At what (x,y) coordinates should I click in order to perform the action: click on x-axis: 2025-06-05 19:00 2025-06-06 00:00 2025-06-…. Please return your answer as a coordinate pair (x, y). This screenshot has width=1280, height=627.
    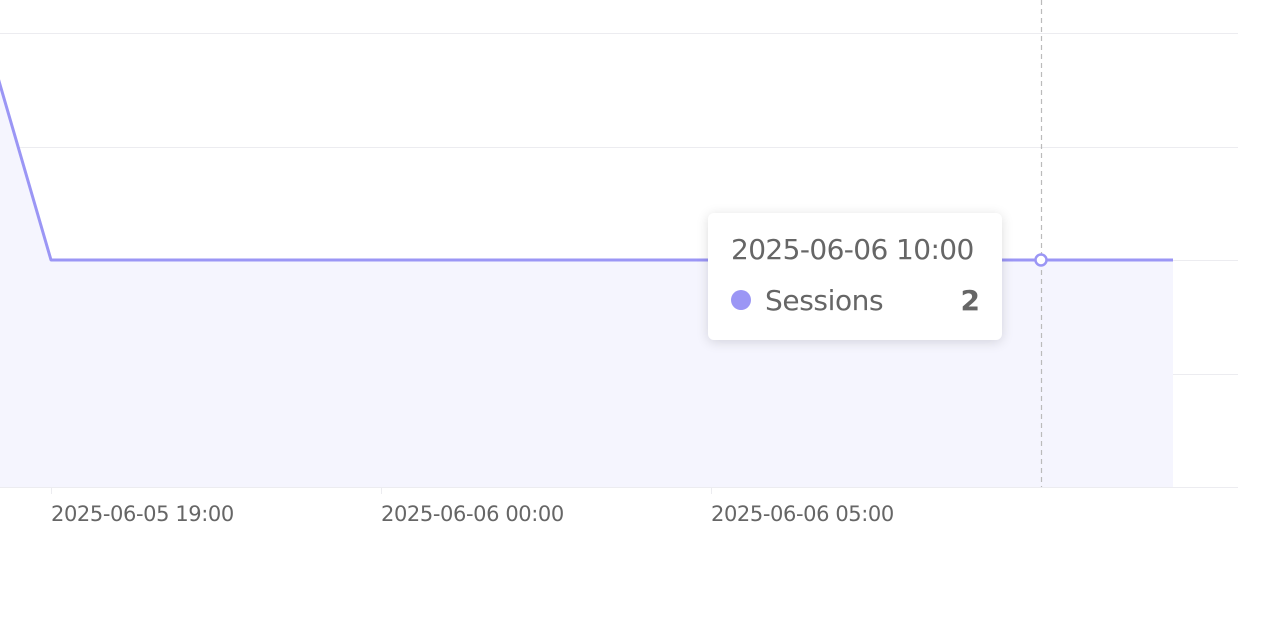
    Looking at the image, I should click on (619, 506).